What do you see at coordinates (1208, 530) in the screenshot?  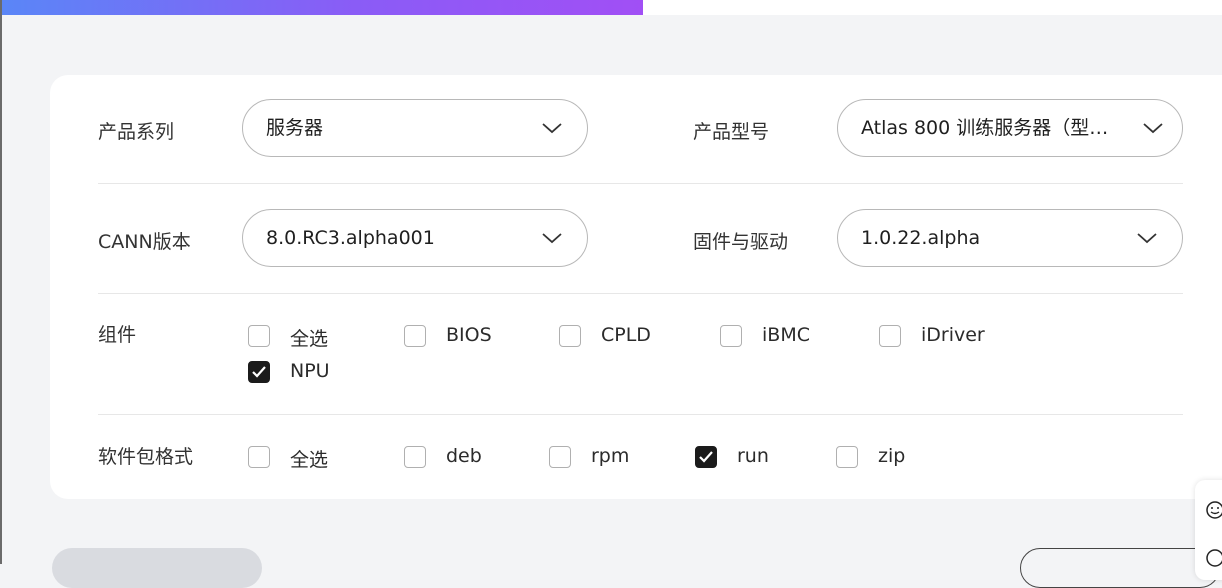 I see `floating-feedback-panel` at bounding box center [1208, 530].